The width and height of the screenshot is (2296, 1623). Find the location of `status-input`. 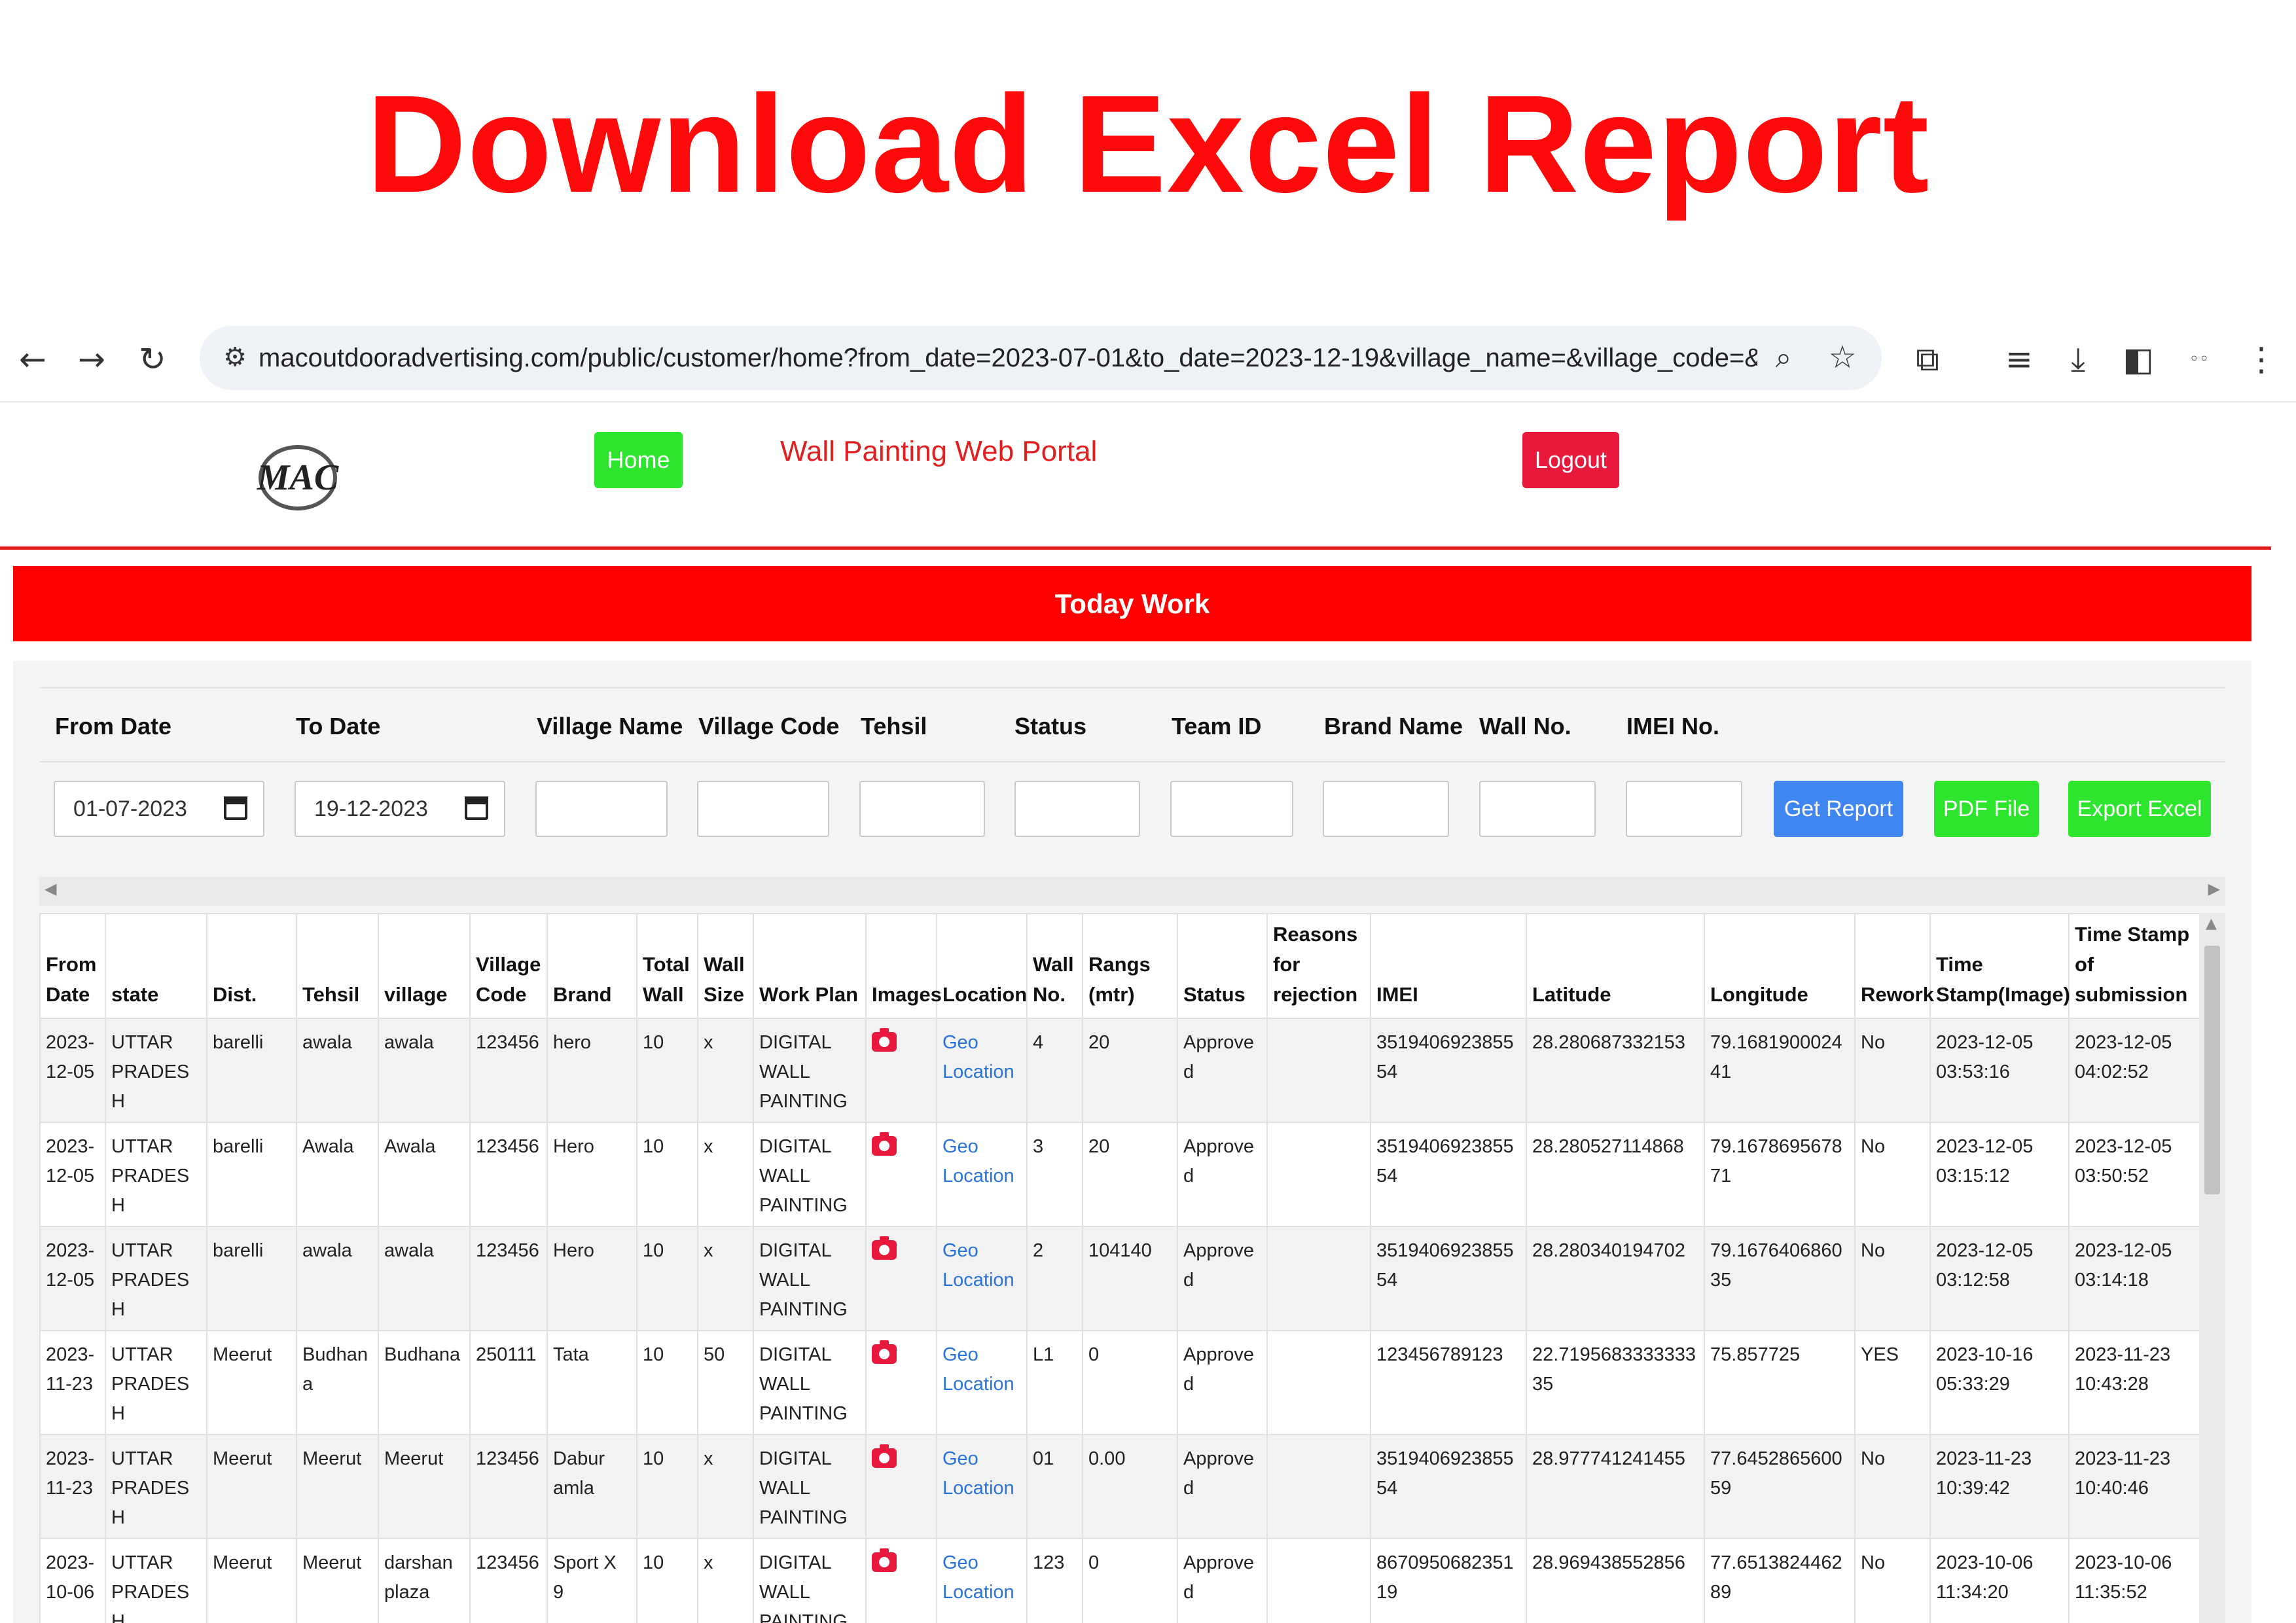

status-input is located at coordinates (1077, 809).